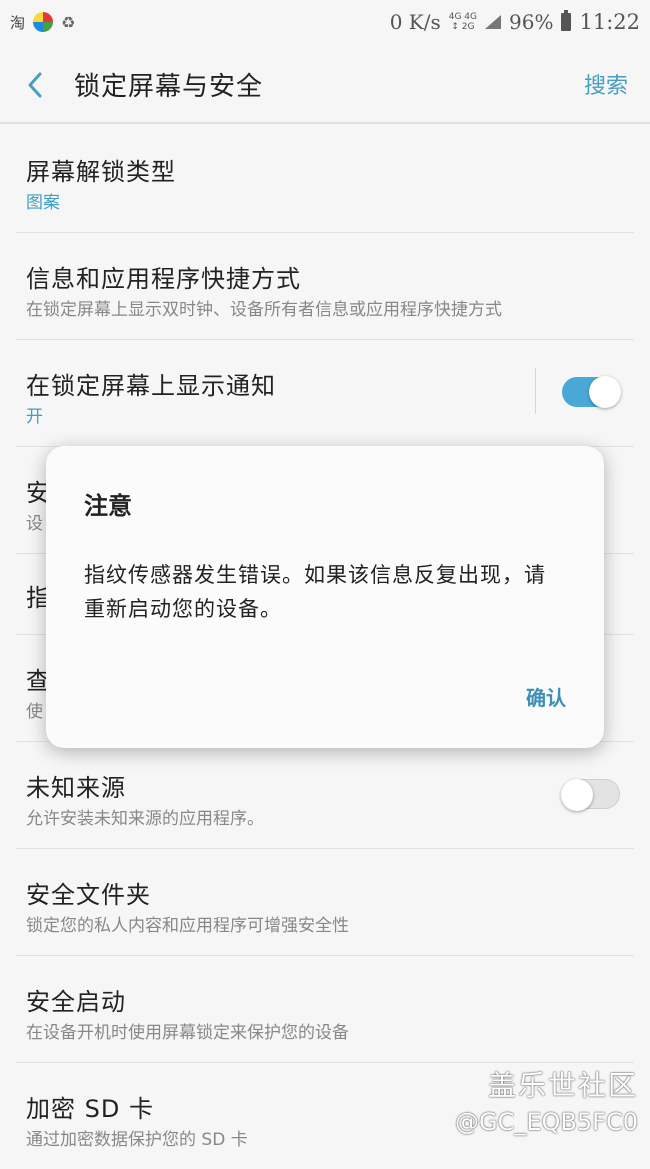 The width and height of the screenshot is (650, 1169). Describe the element at coordinates (108, 506) in the screenshot. I see `dialog-title: 注意` at that location.